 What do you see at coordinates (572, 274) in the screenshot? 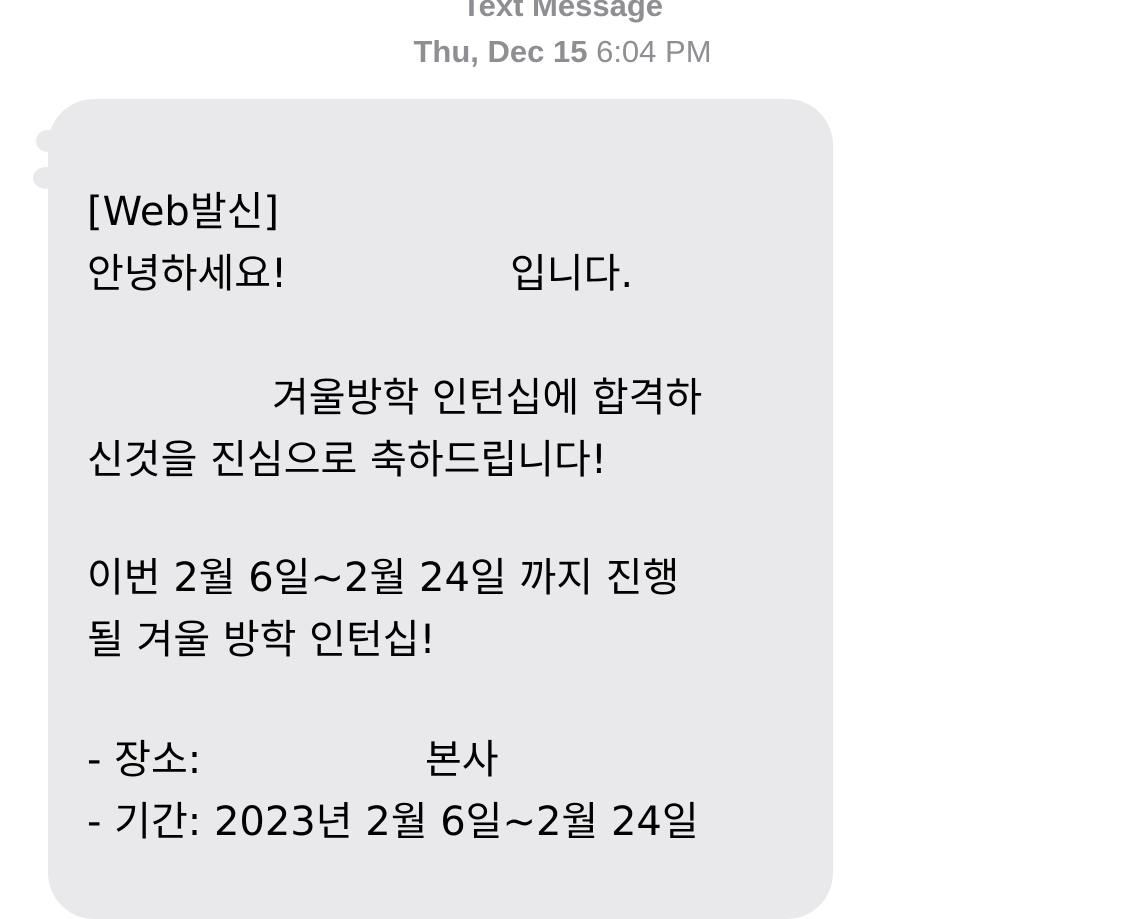
I see `message-line: 입니다.` at bounding box center [572, 274].